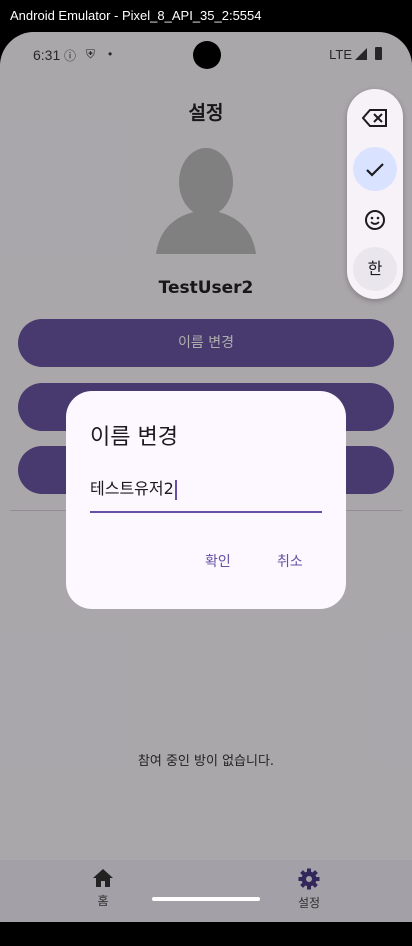 The height and width of the screenshot is (946, 412). I want to click on backspace-icon, so click(374, 117).